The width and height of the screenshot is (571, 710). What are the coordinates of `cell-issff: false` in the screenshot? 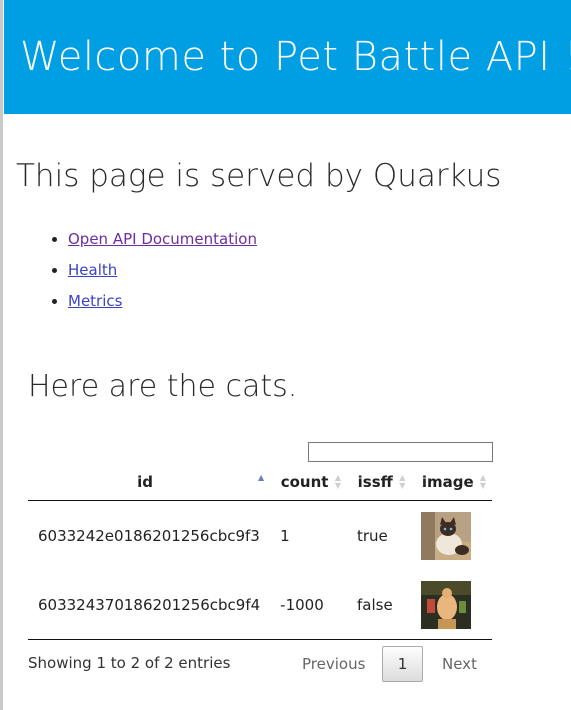 It's located at (379, 605).